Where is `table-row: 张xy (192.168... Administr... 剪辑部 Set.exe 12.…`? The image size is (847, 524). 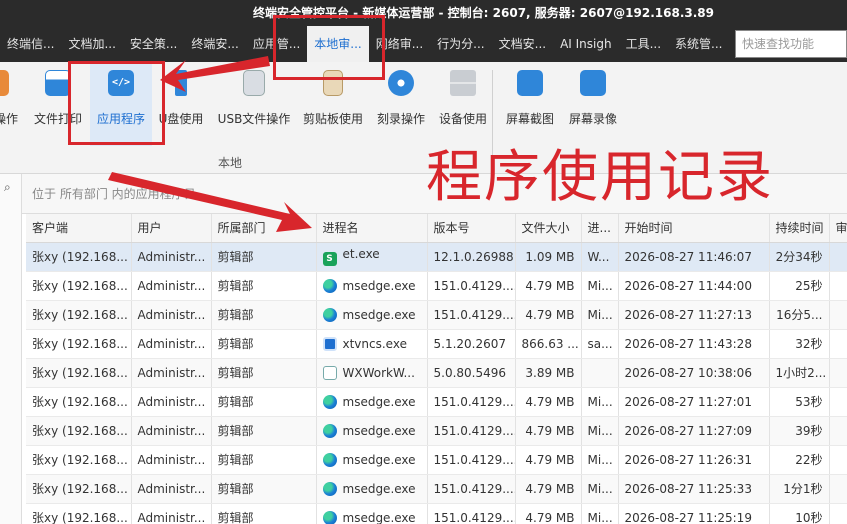 table-row: 张xy (192.168... Administr... 剪辑部 Set.exe 12.… is located at coordinates (436, 257).